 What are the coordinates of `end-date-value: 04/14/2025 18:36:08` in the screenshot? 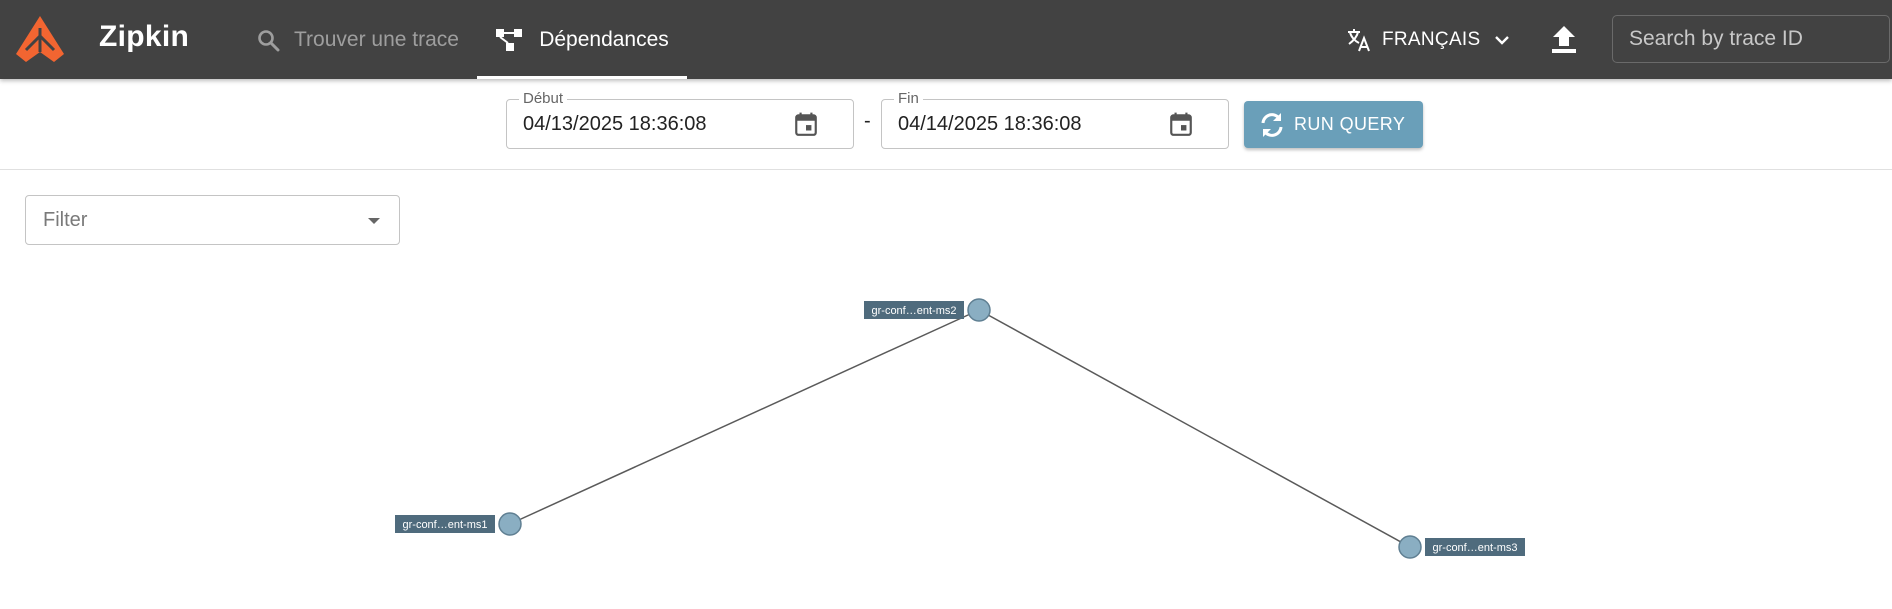 It's located at (990, 124).